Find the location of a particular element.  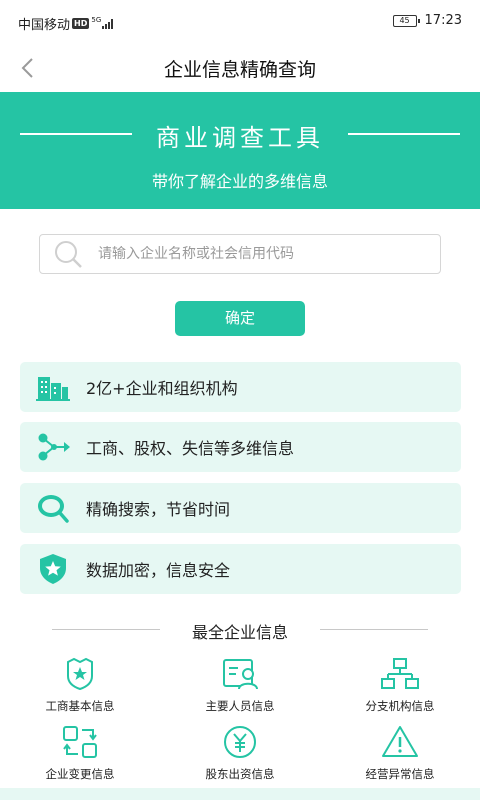

bottom-card-edge is located at coordinates (240, 794).